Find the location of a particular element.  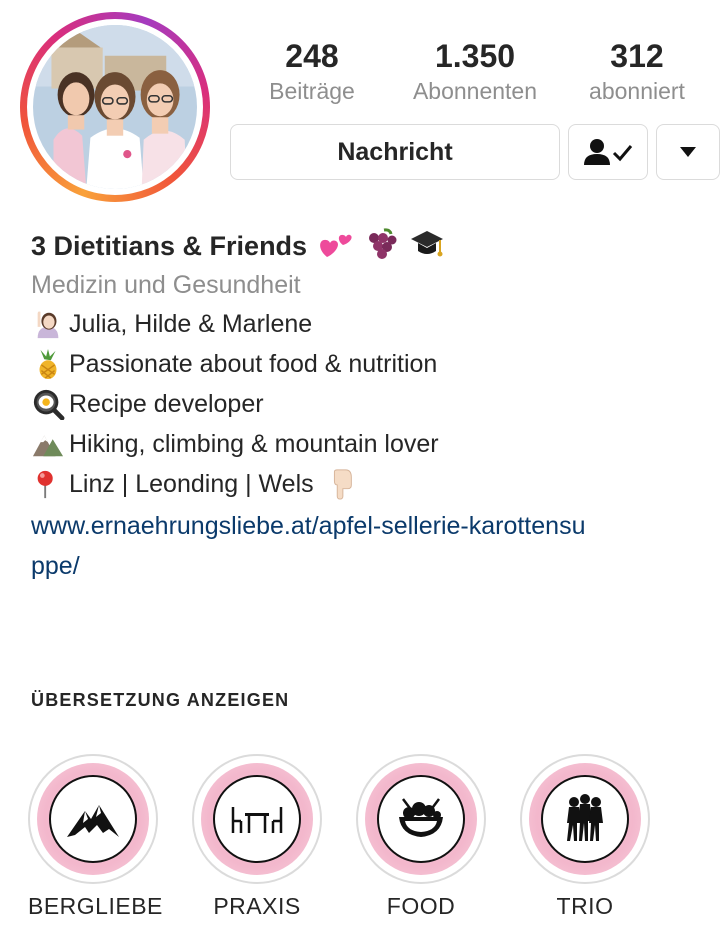

highlight-label: TRIO is located at coordinates (585, 906).